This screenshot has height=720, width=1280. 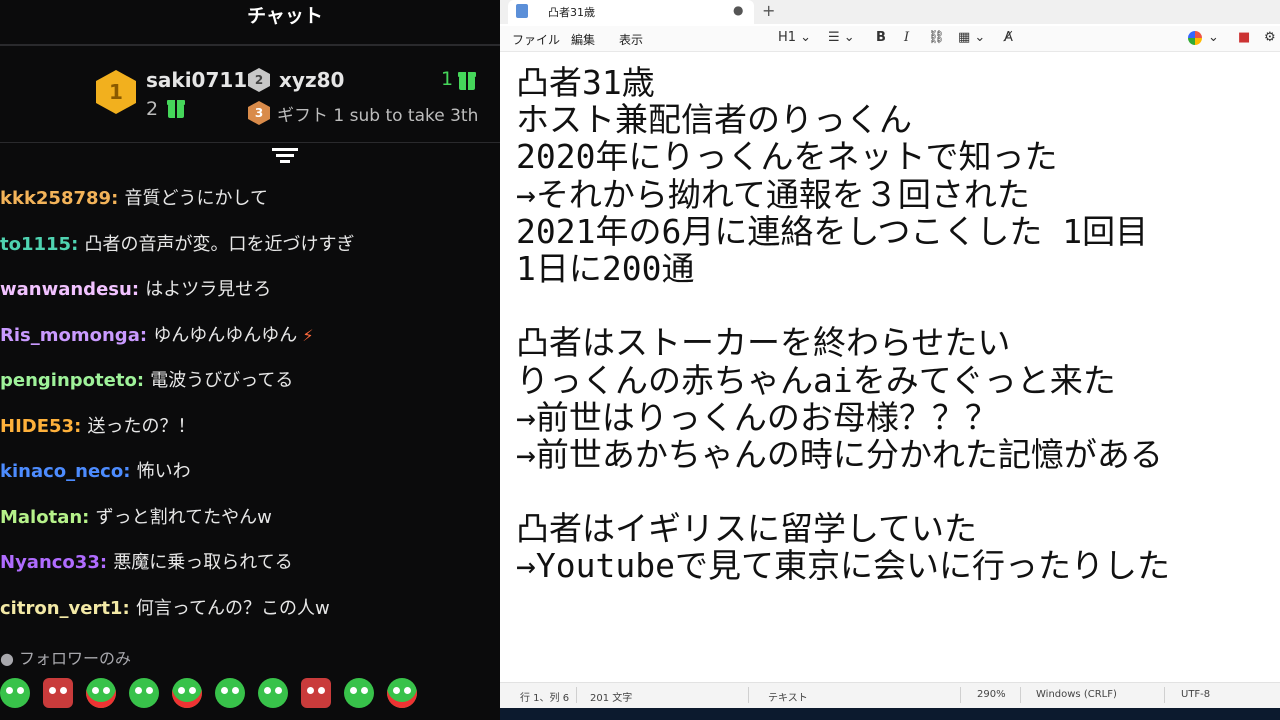 I want to click on encoding: UTF-8, so click(x=1195, y=694).